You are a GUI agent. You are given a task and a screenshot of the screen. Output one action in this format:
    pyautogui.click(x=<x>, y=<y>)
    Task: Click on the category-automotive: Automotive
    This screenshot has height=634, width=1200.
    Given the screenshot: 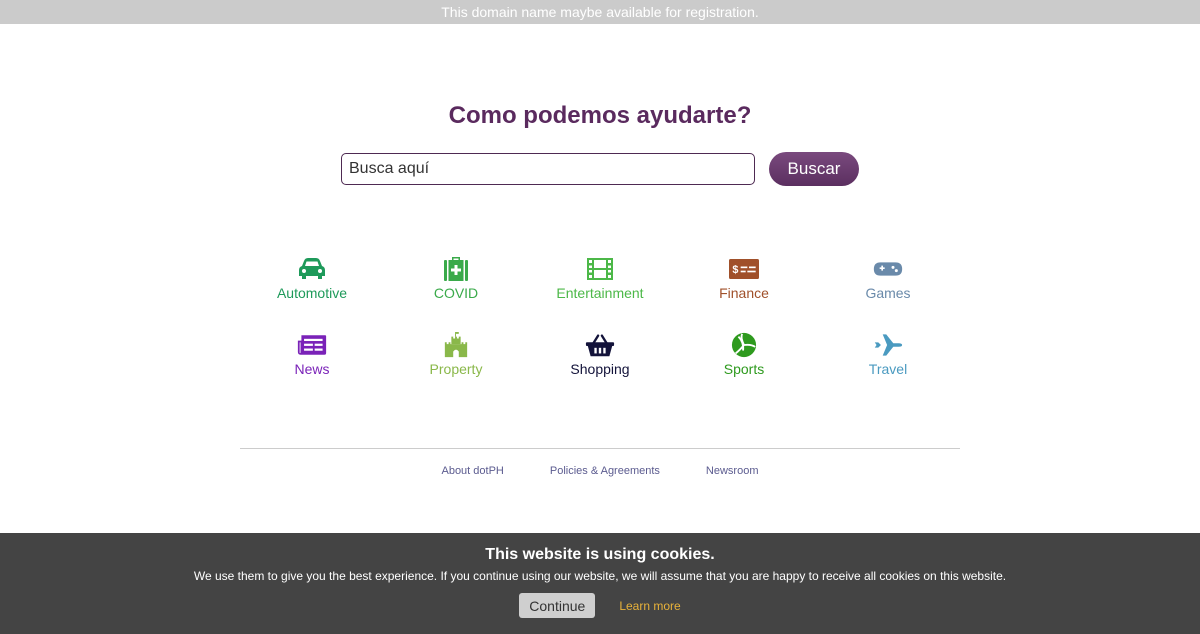 What is the action you would take?
    pyautogui.click(x=312, y=280)
    